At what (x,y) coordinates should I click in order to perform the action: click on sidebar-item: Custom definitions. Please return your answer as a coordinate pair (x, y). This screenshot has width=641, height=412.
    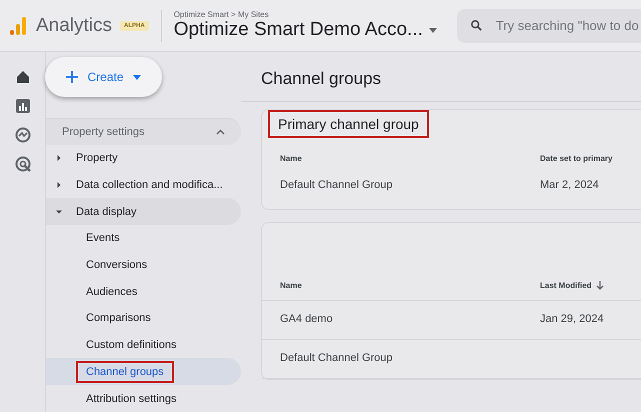
    Looking at the image, I should click on (143, 345).